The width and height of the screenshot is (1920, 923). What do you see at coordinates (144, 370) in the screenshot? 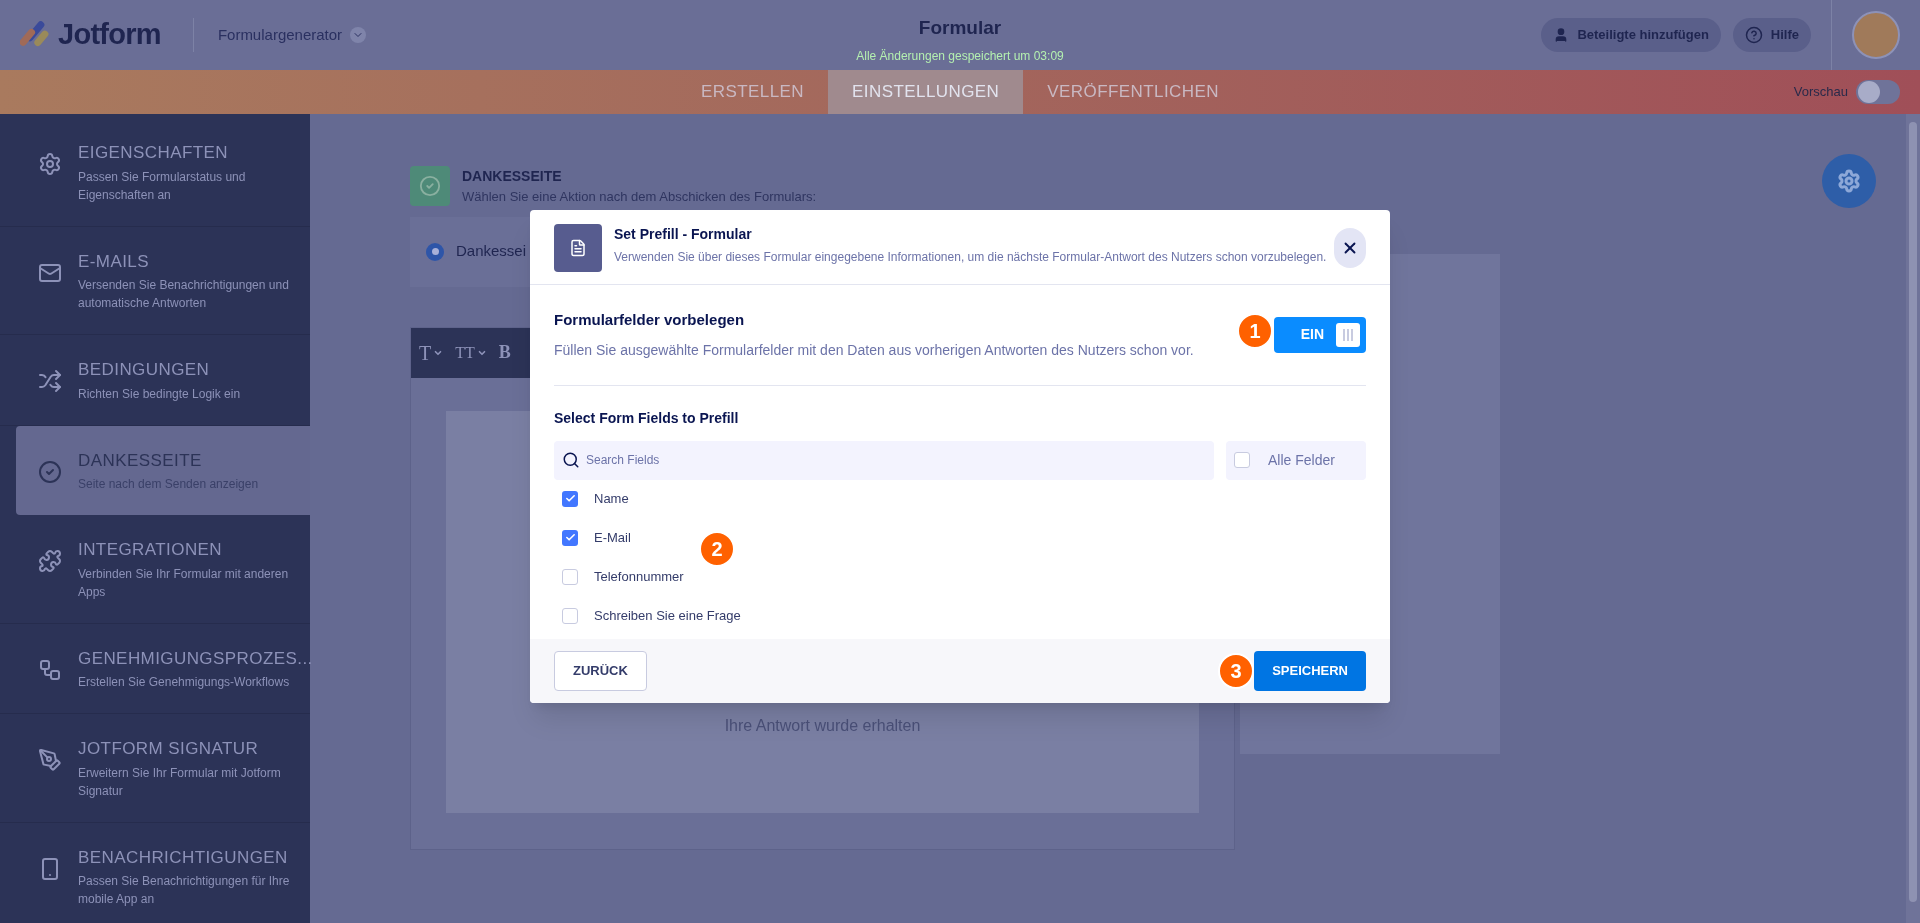
I see `sidebar-item-title: BEDINGUNGEN` at bounding box center [144, 370].